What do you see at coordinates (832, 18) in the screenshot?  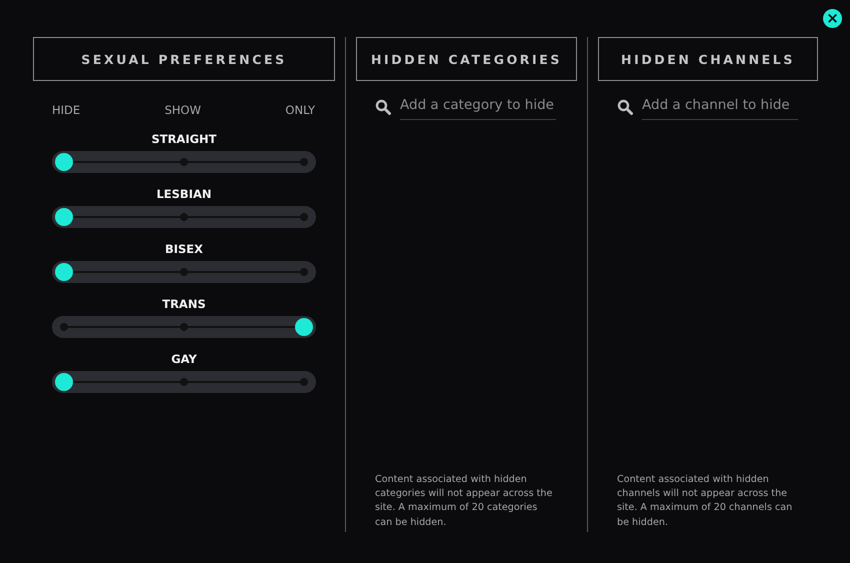 I see `close-button: ×` at bounding box center [832, 18].